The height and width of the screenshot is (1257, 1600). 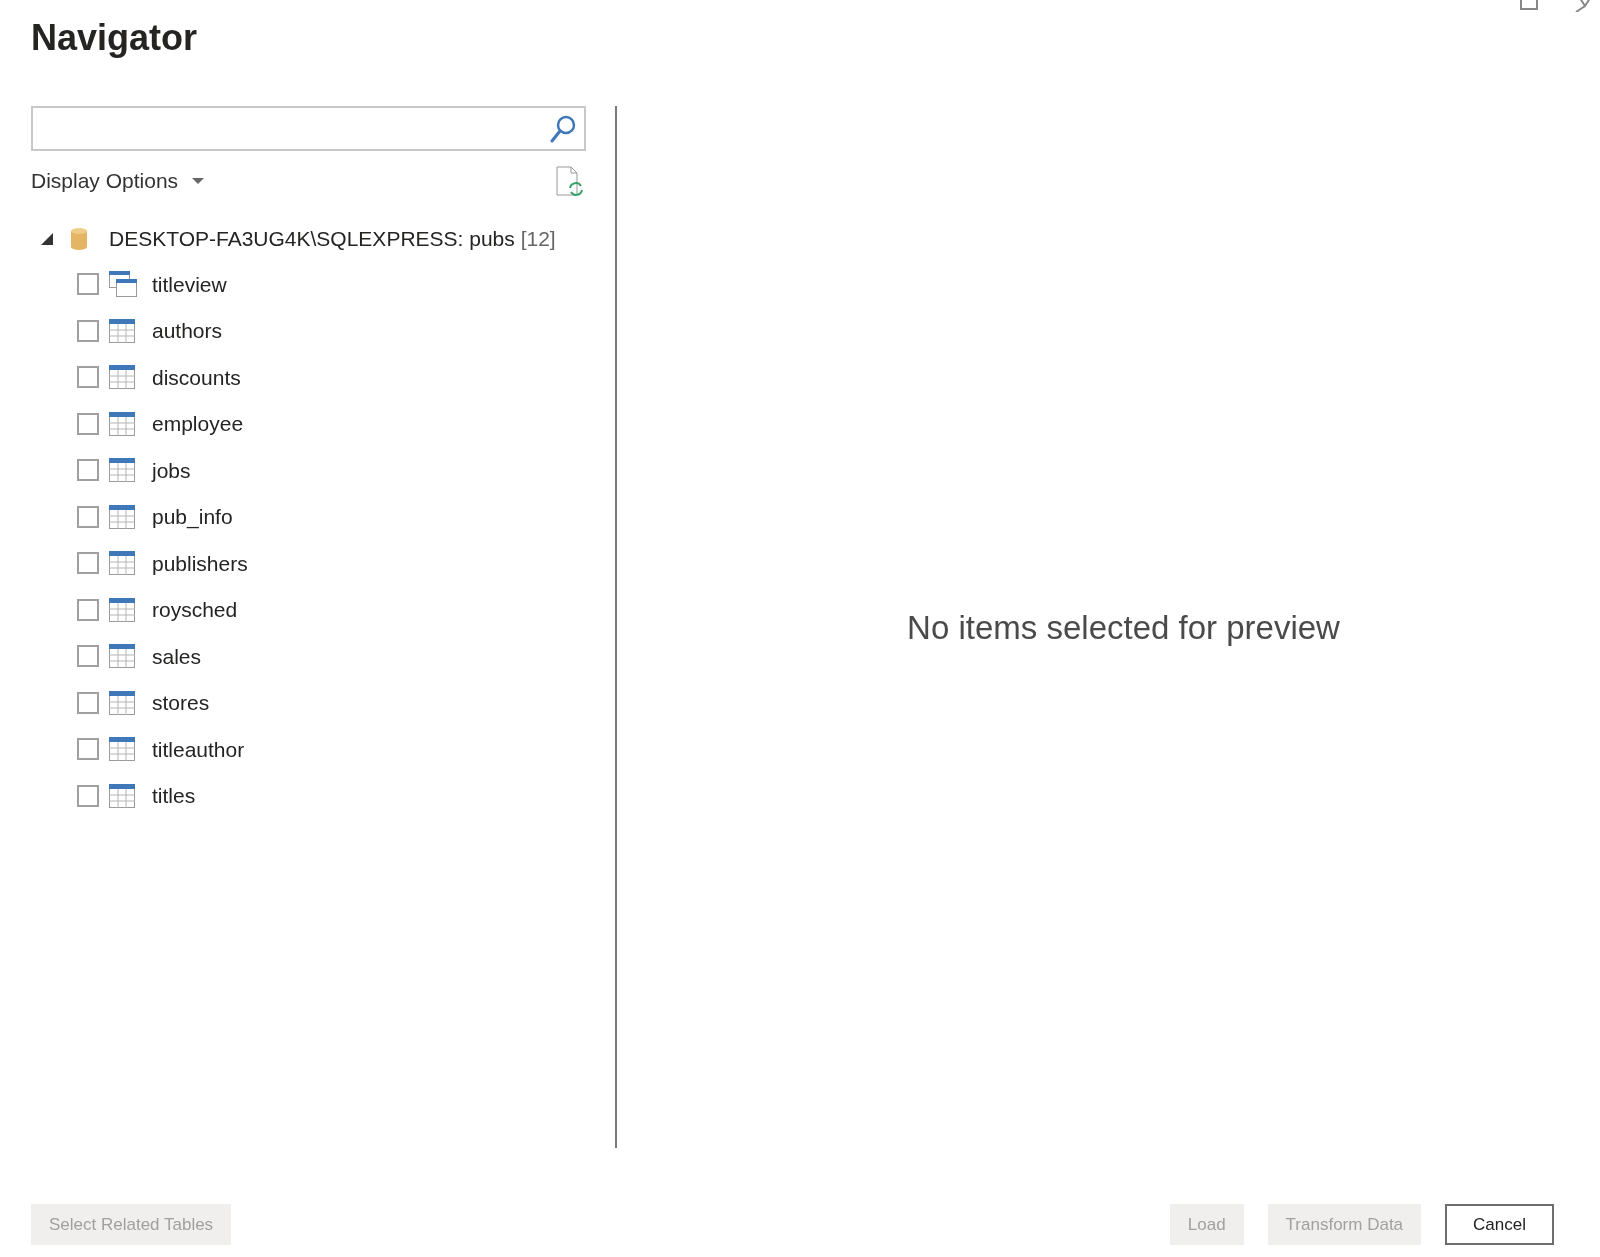 What do you see at coordinates (308, 128) in the screenshot?
I see `search-field` at bounding box center [308, 128].